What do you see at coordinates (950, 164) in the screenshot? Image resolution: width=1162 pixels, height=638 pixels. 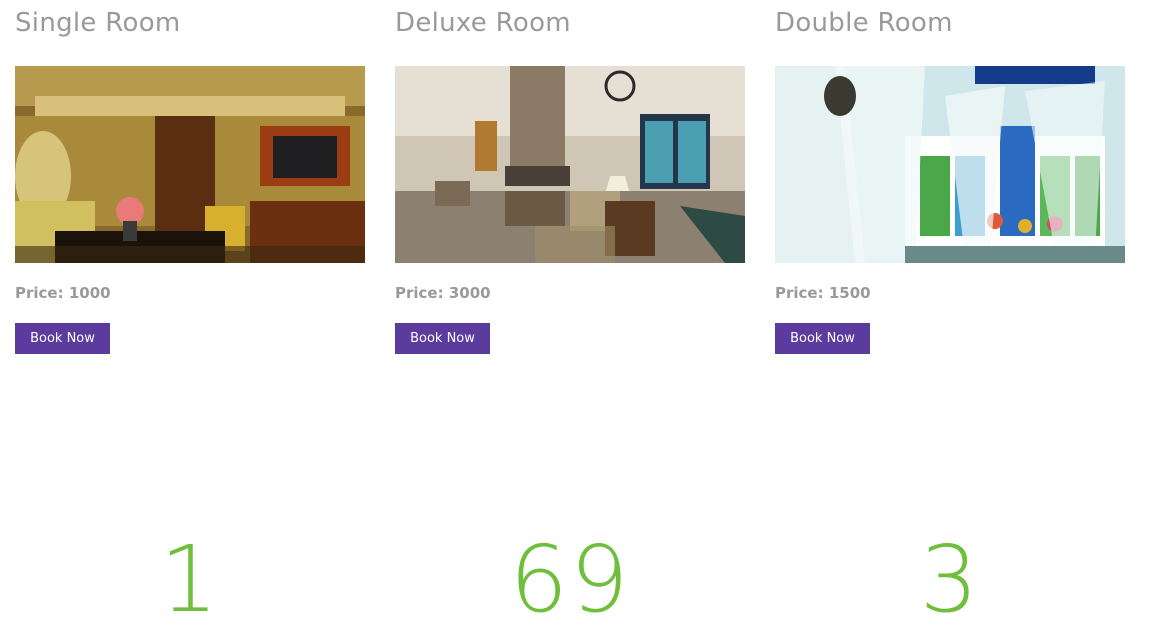 I see `double-room-photo` at bounding box center [950, 164].